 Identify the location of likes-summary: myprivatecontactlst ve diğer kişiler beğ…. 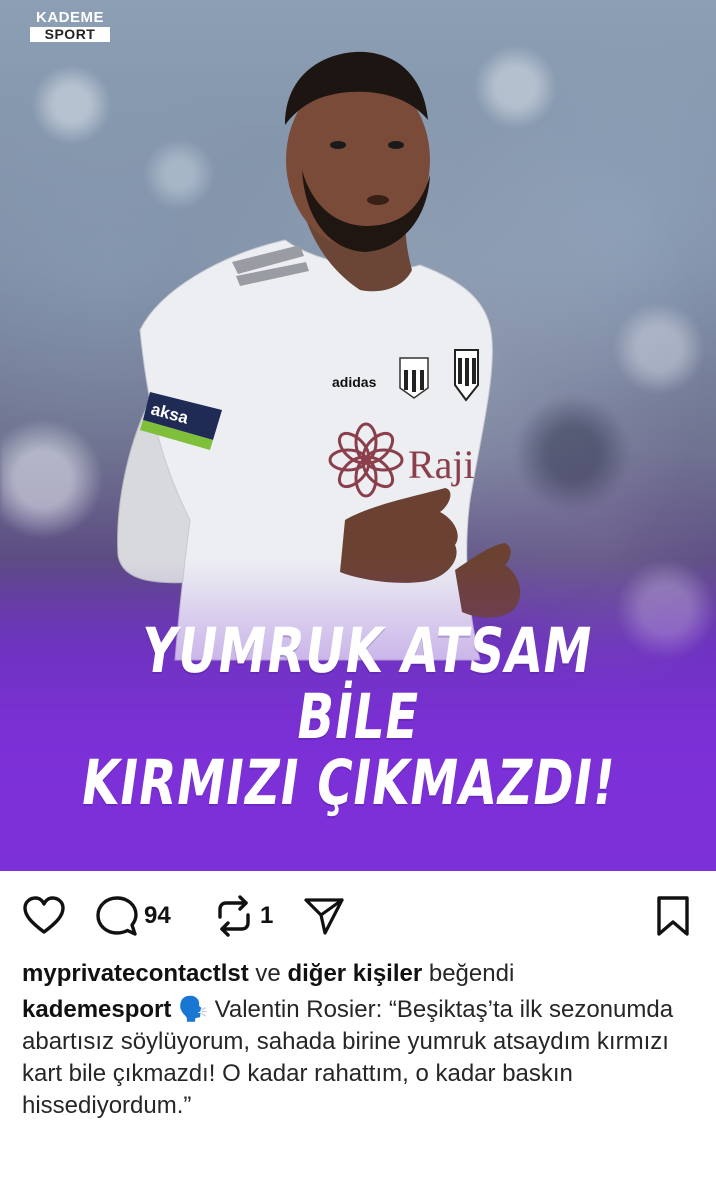
(362, 974).